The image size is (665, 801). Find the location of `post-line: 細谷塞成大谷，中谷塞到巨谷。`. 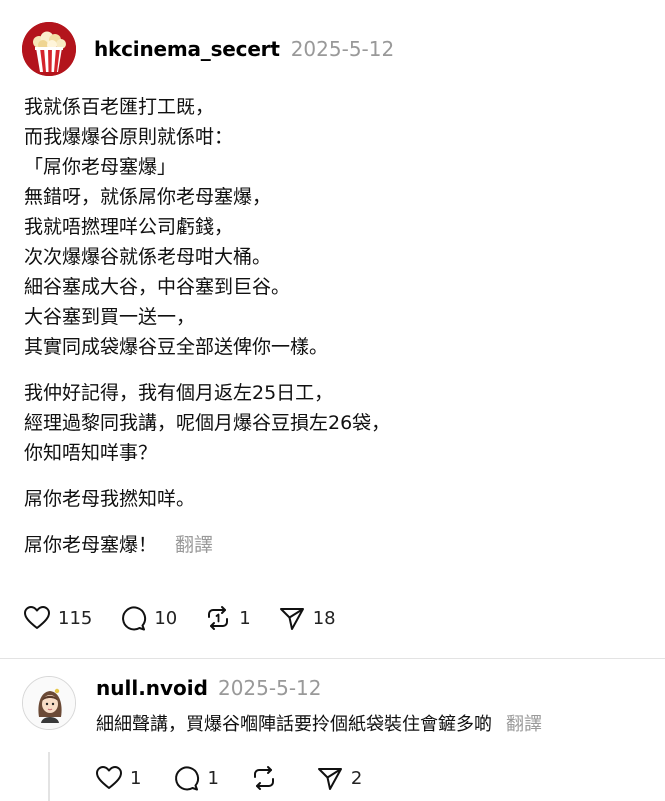

post-line: 細谷塞成大谷，中谷塞到巨谷。 is located at coordinates (157, 287).